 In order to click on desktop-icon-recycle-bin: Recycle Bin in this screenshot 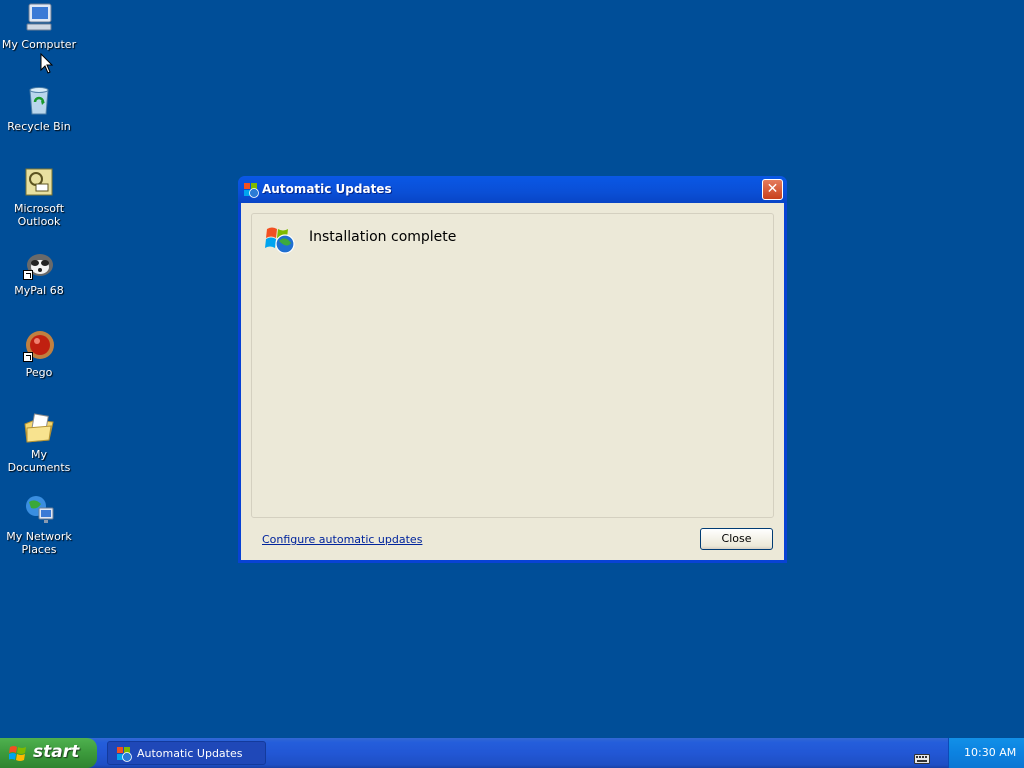, I will do `click(39, 108)`.